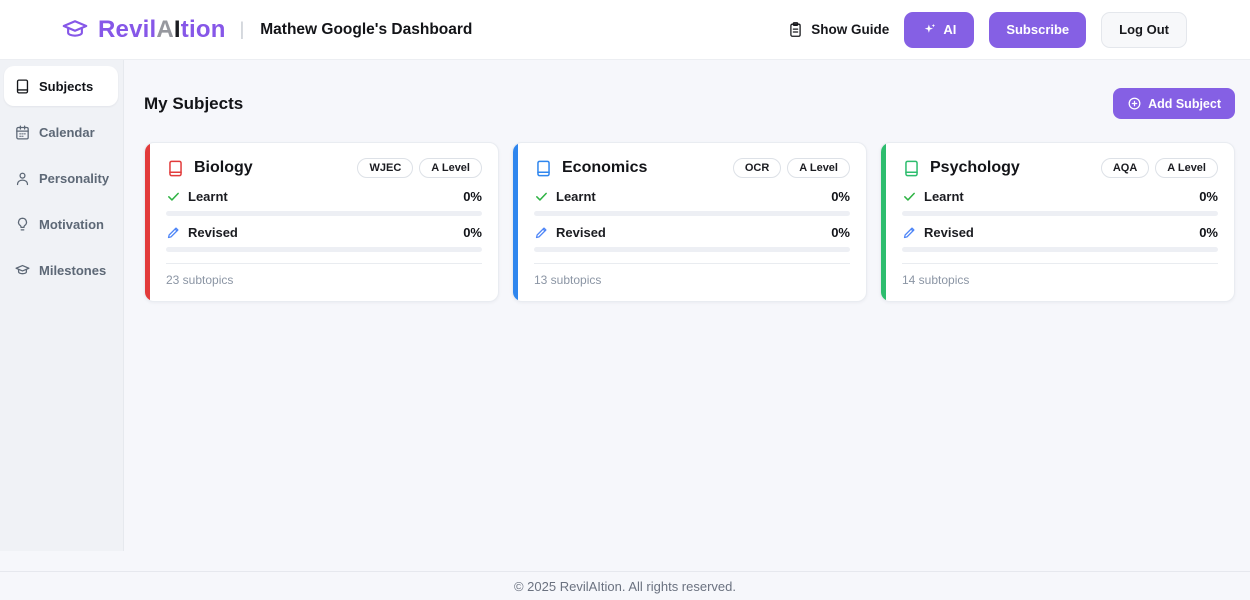  Describe the element at coordinates (1038, 29) in the screenshot. I see `subscribe-button: Subscribe` at that location.